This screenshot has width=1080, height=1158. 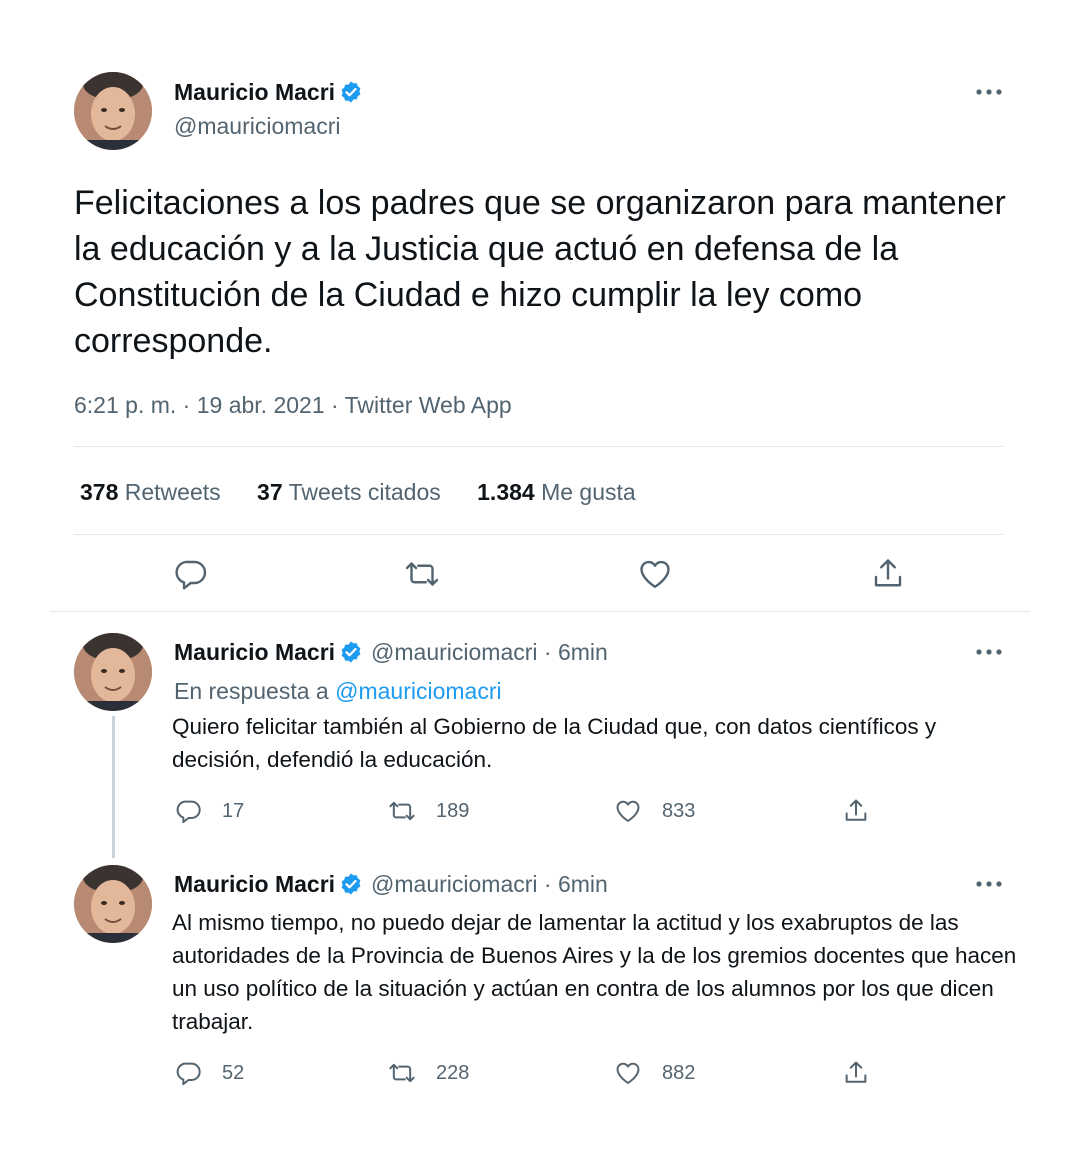 I want to click on likes-count: 1.384, so click(x=506, y=492).